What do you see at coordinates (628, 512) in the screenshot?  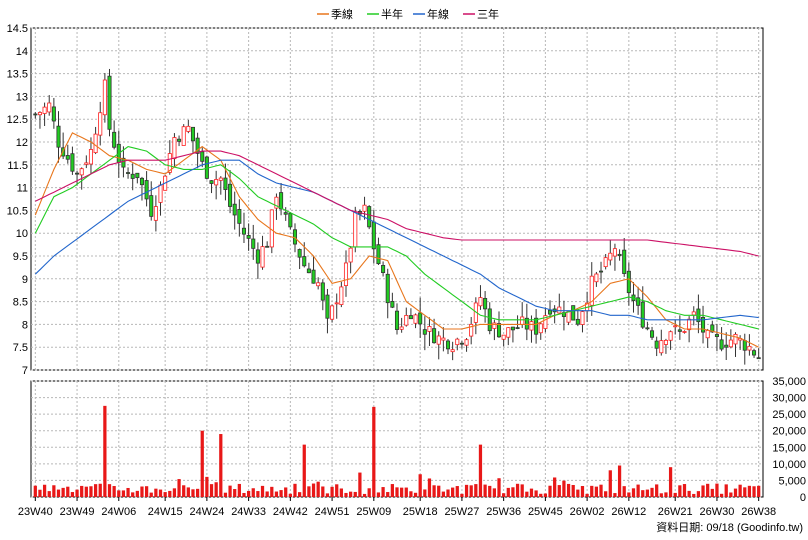 I see `x-tick-label: 26W12` at bounding box center [628, 512].